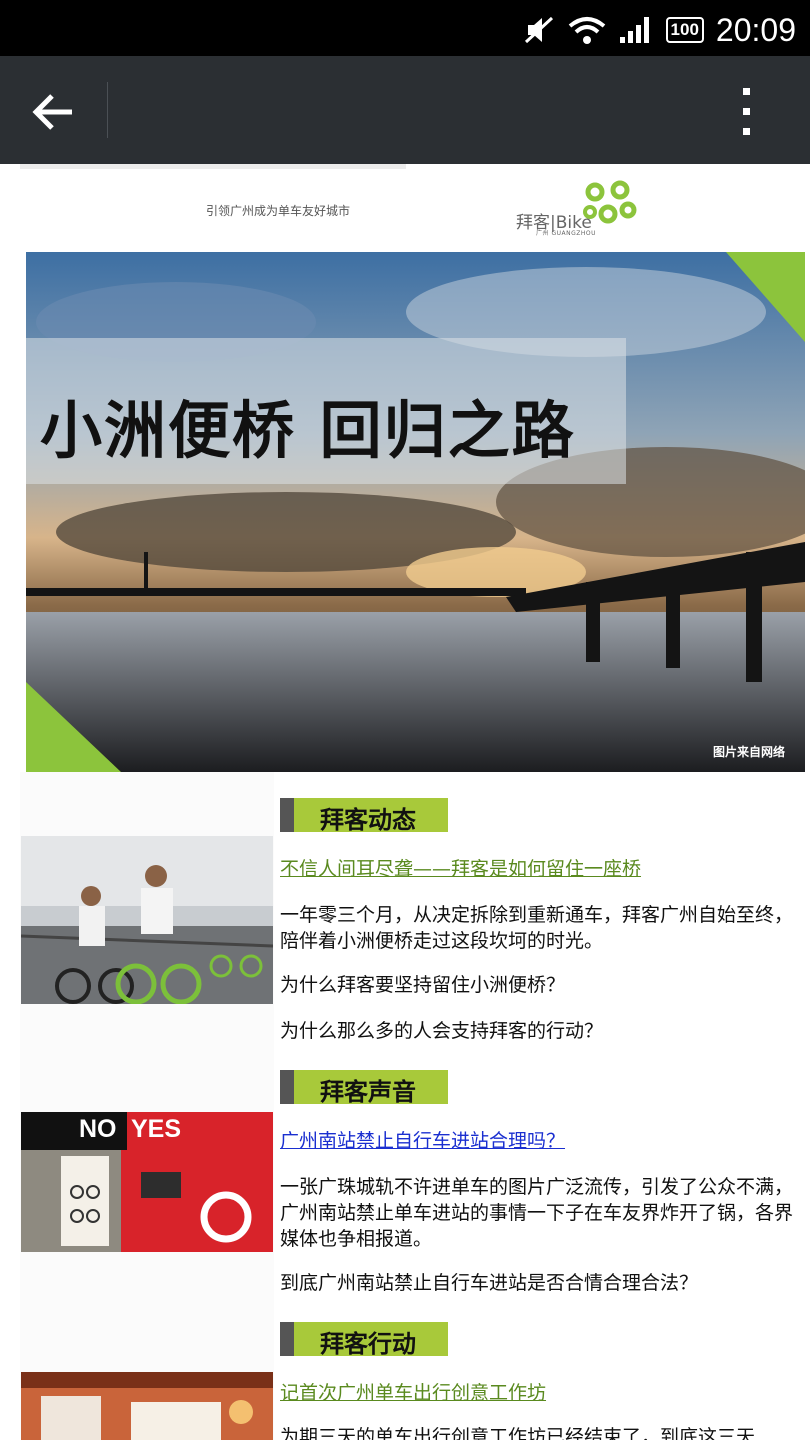  I want to click on bike-guangzhou-logo: 拜客|Bike 广州 GUANGZHOU, so click(578, 210).